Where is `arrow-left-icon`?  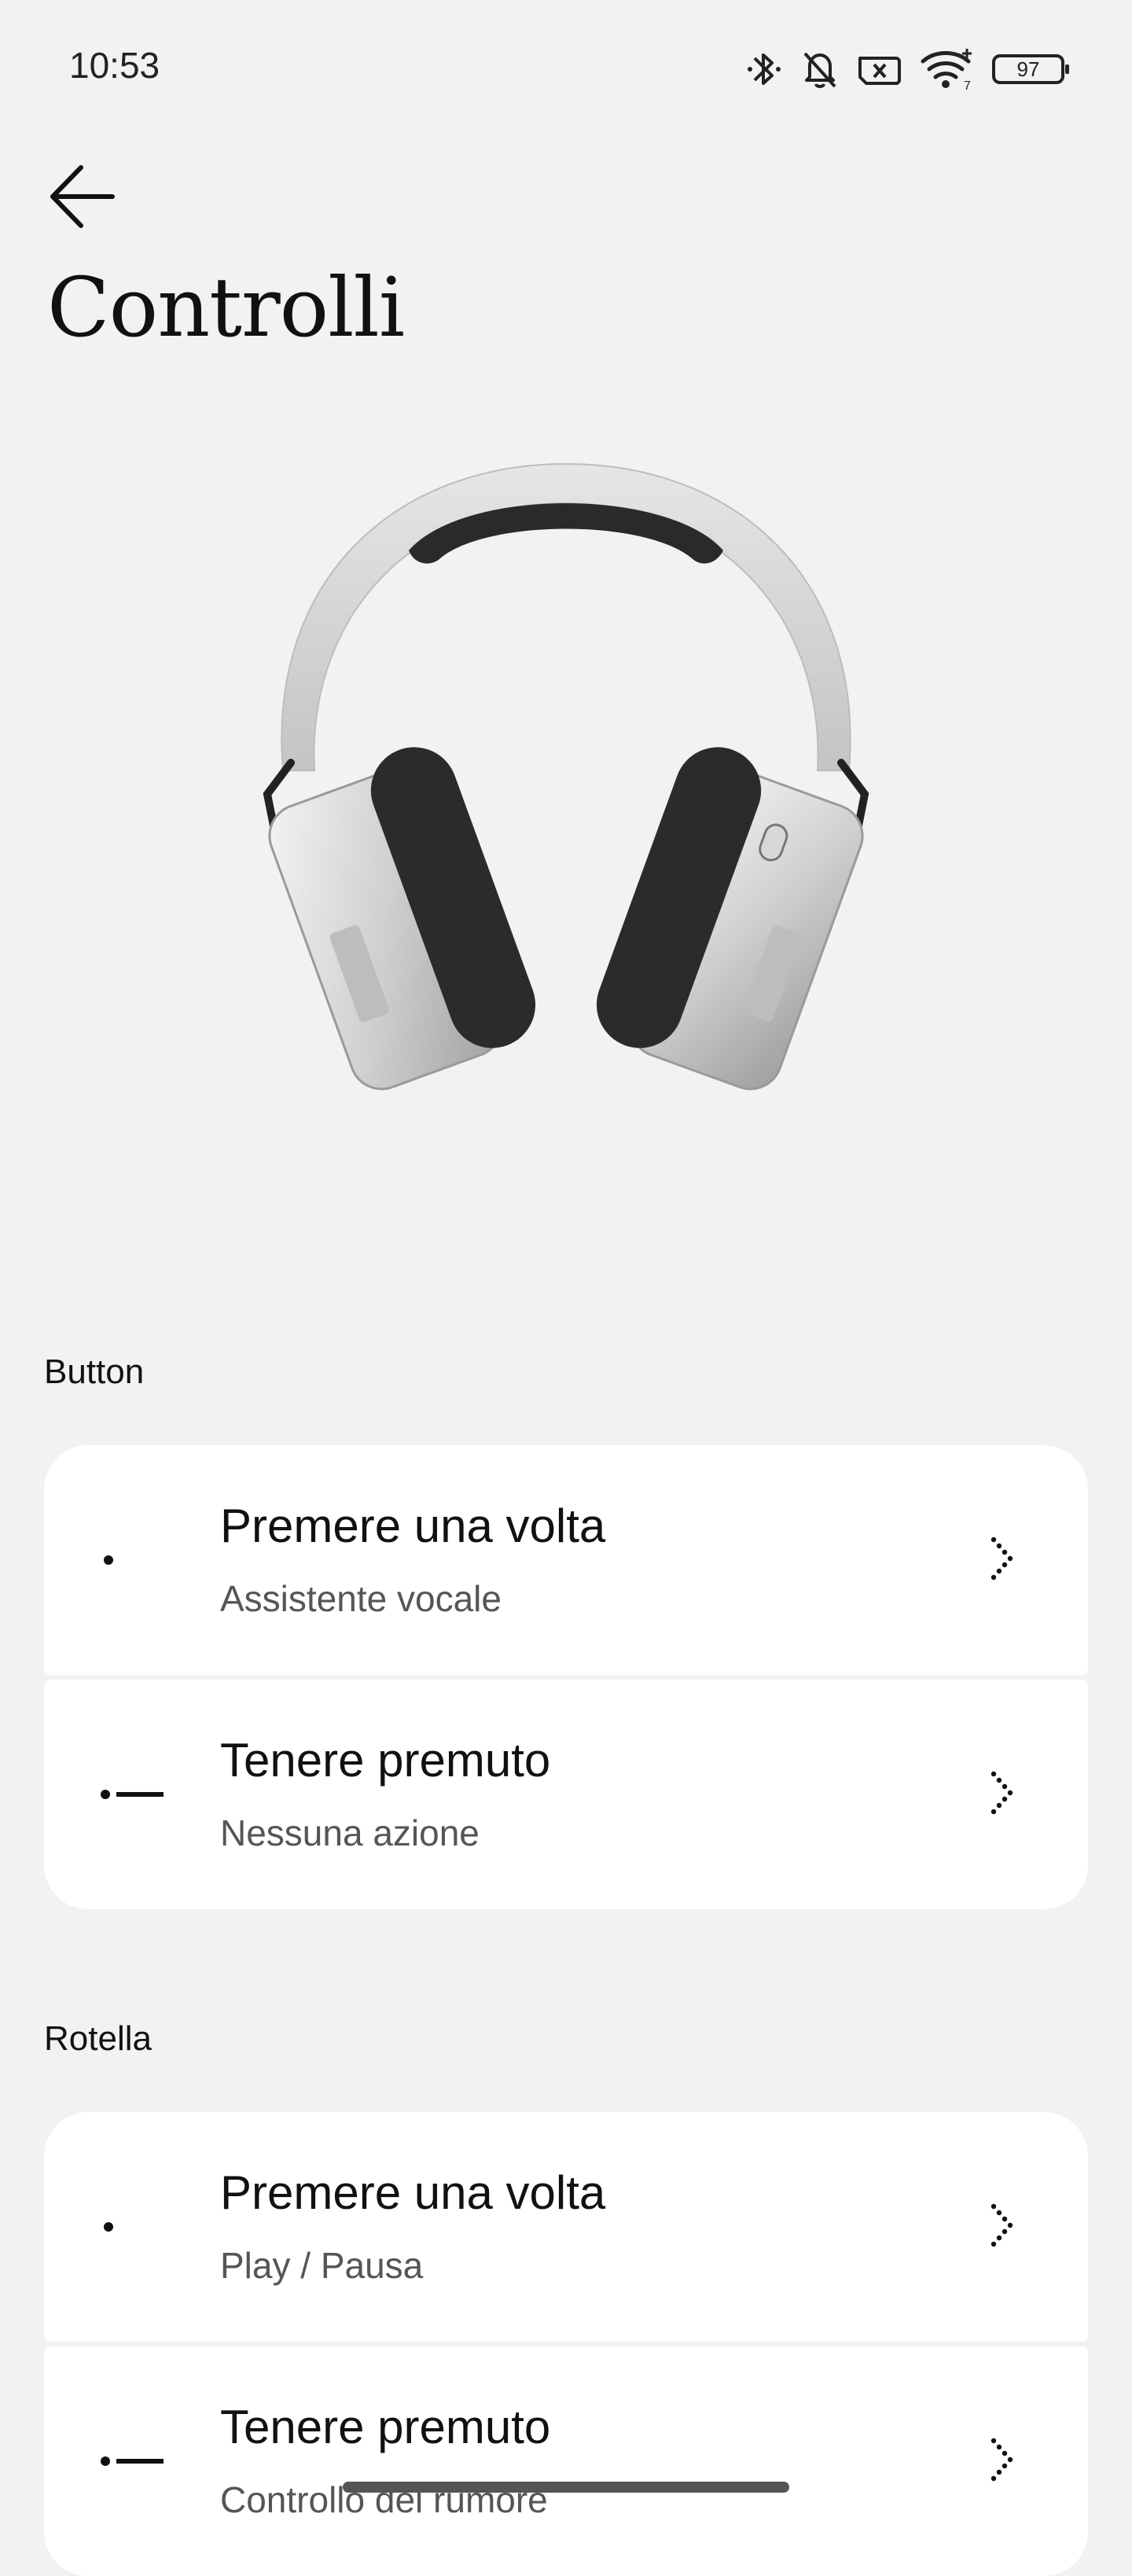 arrow-left-icon is located at coordinates (81, 199).